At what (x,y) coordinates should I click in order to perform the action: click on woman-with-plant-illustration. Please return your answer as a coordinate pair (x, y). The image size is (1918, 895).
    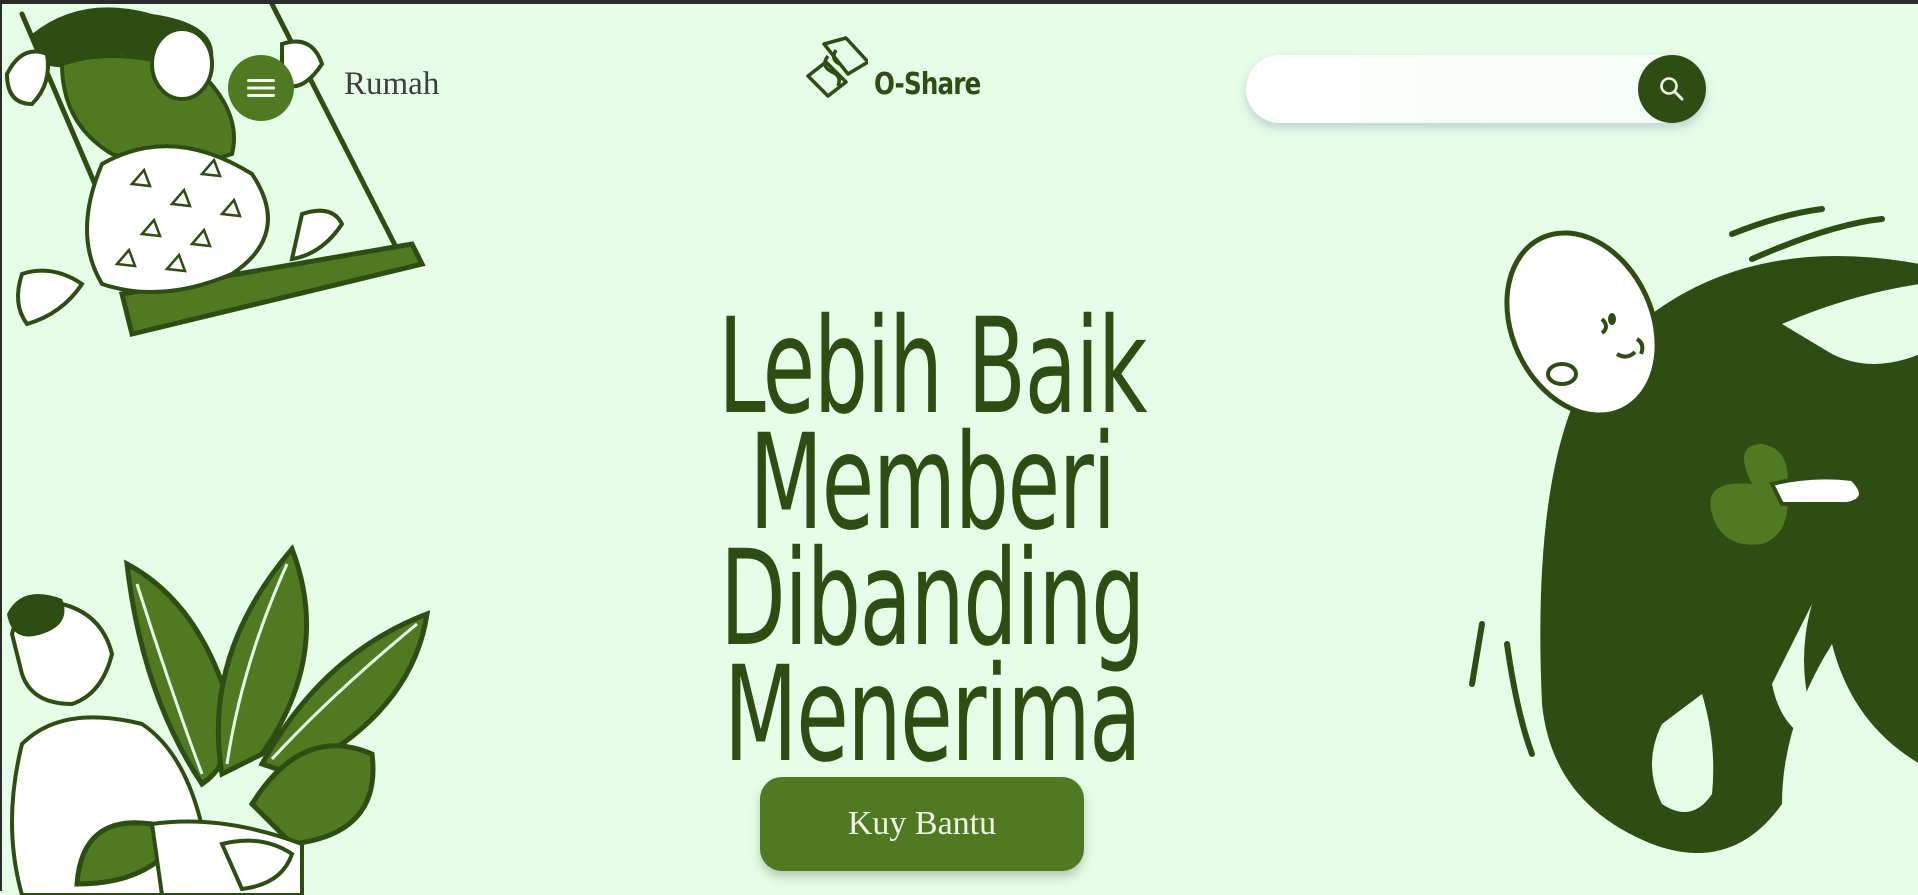
    Looking at the image, I should click on (219, 719).